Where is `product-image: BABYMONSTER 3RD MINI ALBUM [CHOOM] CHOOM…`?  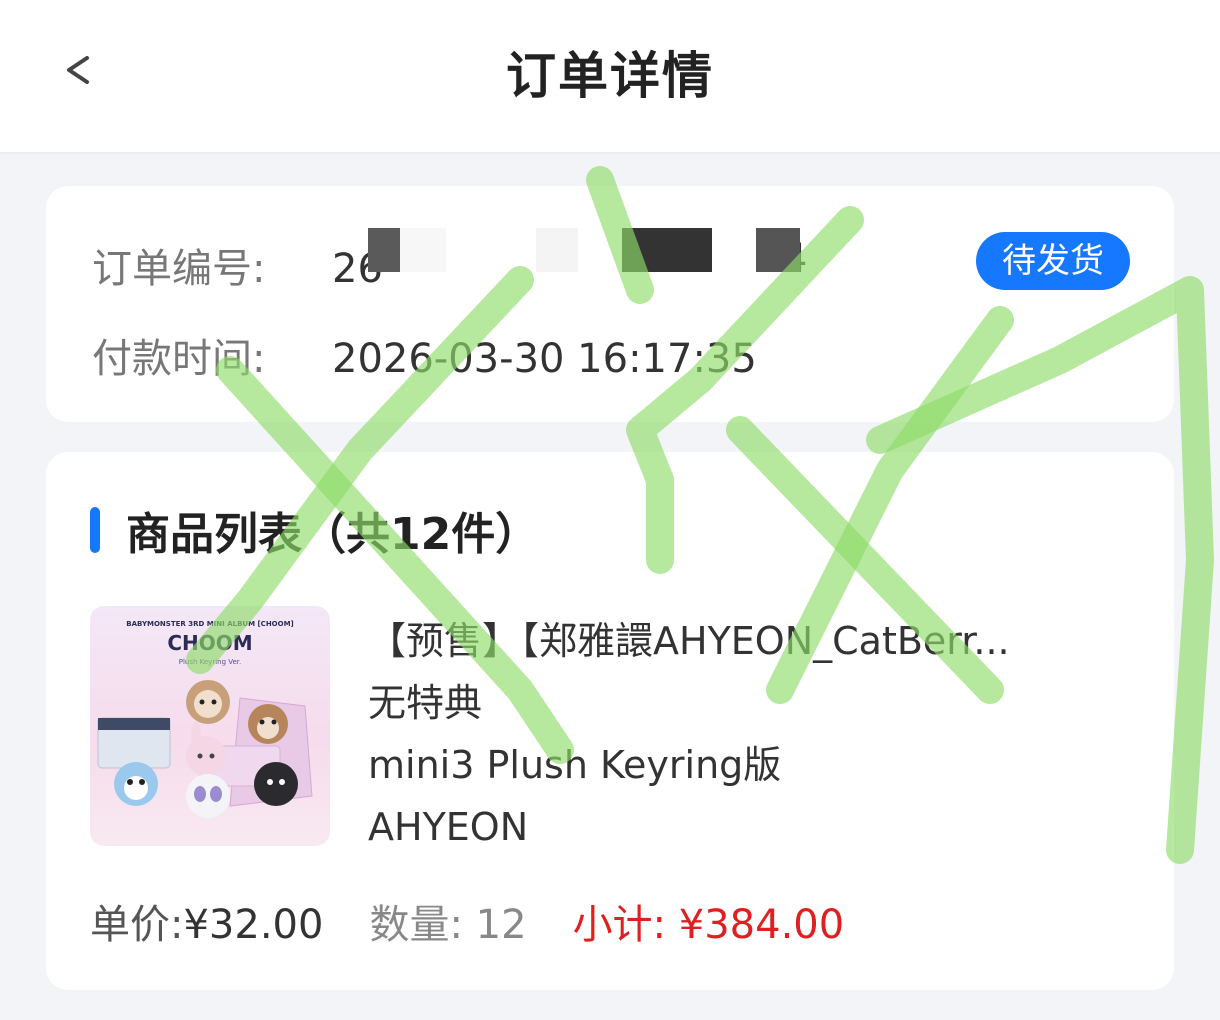
product-image: BABYMONSTER 3RD MINI ALBUM [CHOOM] CHOOM… is located at coordinates (210, 726).